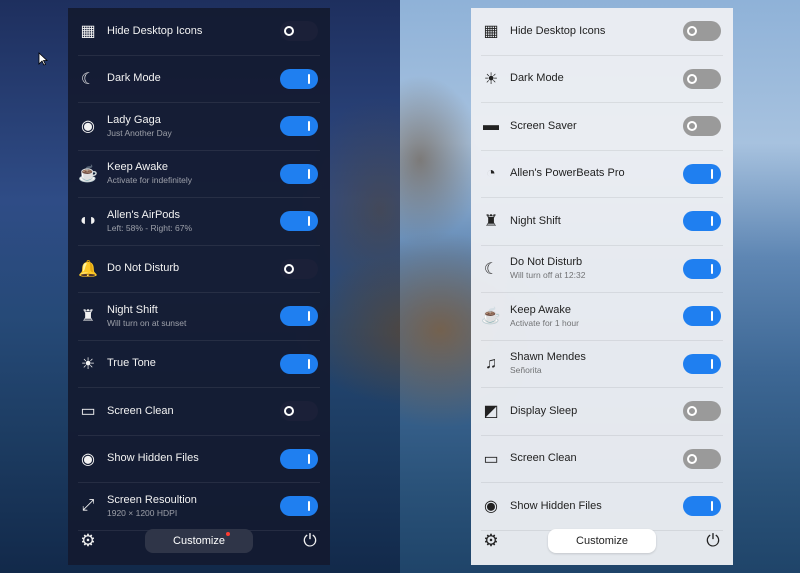 This screenshot has width=800, height=573. Describe the element at coordinates (199, 507) in the screenshot. I see `list-item: ⤢ Screen Resoultion 1920 × 1200 HDPI` at that location.